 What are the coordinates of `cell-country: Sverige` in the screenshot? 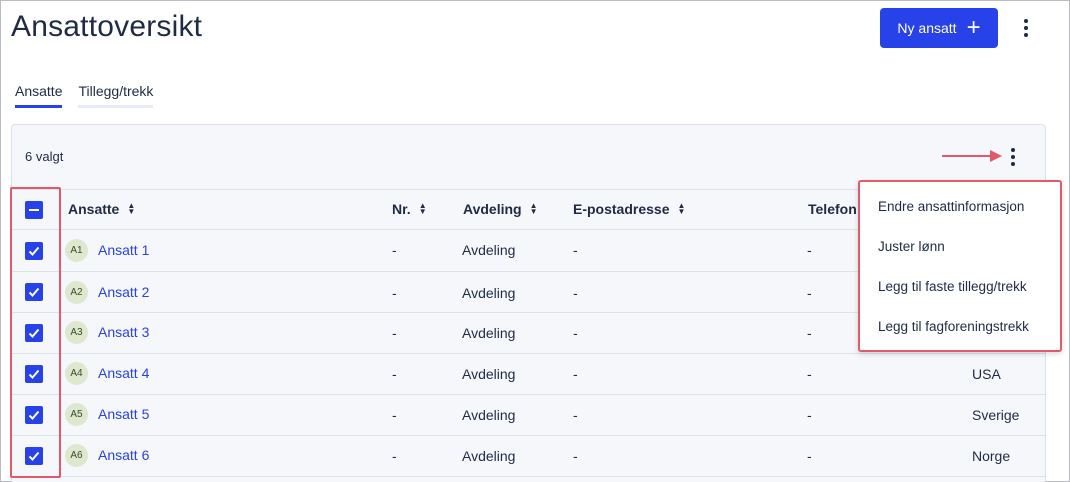 It's located at (996, 415).